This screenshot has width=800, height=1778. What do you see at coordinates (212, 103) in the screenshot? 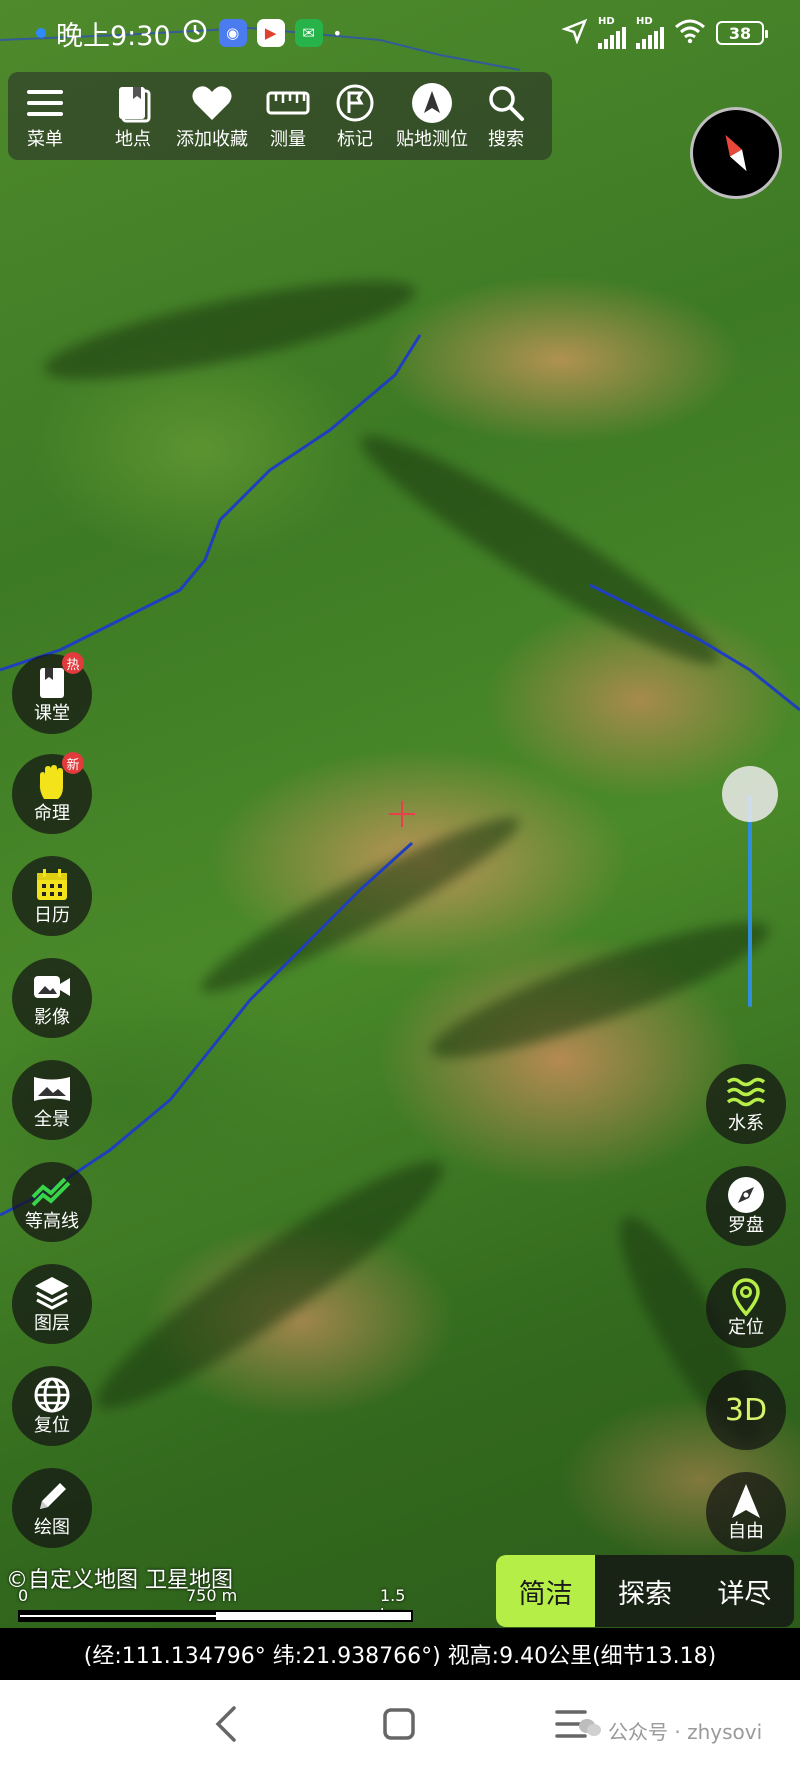
I see `heart-icon` at bounding box center [212, 103].